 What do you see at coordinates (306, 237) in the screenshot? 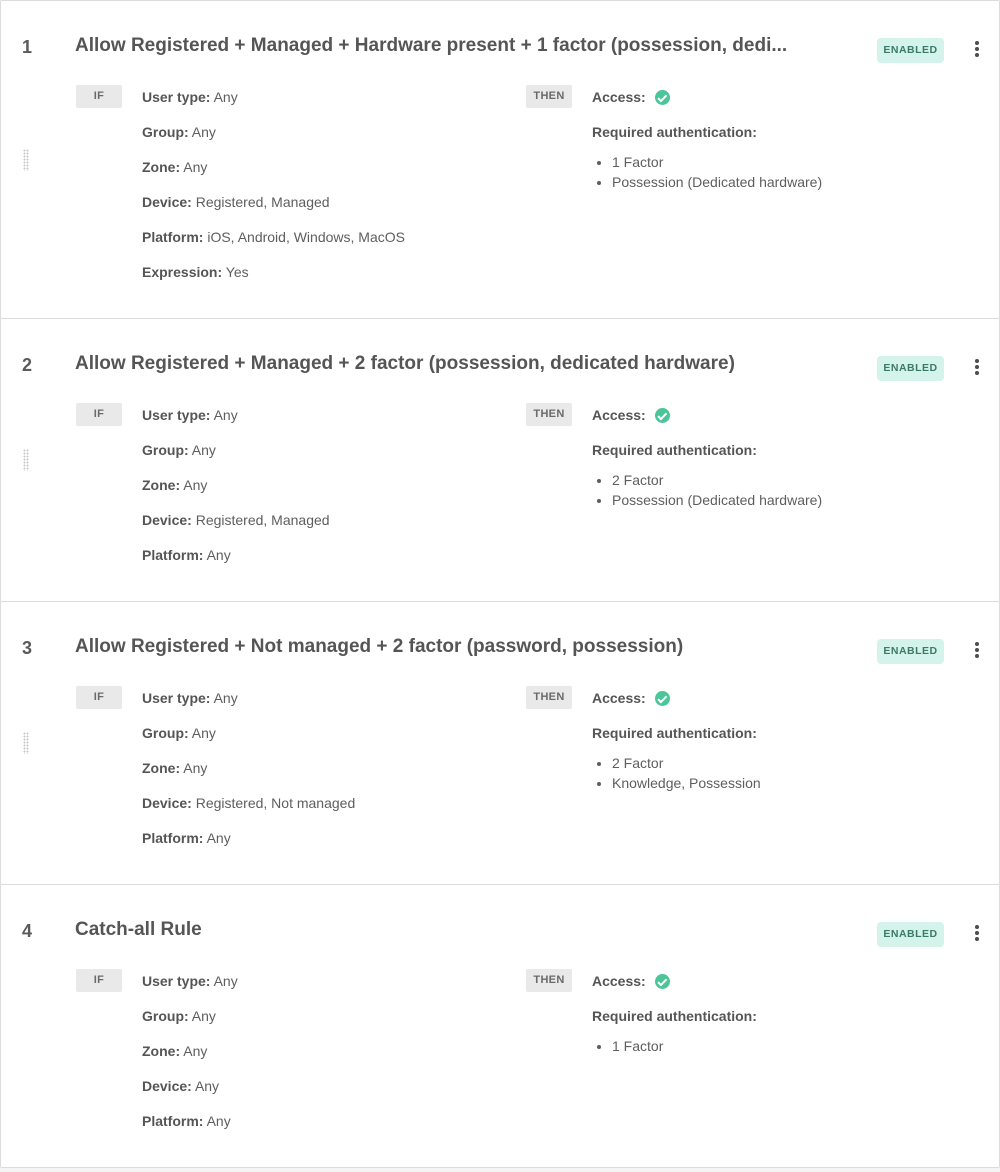
I see `condition-value: iOS, Android, Windows, MacOS` at bounding box center [306, 237].